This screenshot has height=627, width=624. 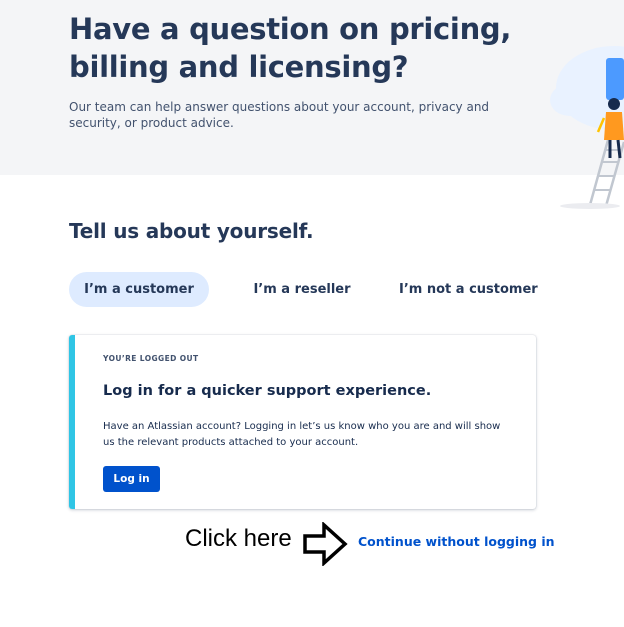 What do you see at coordinates (191, 231) in the screenshot?
I see `section-title: Tell us about yourself.` at bounding box center [191, 231].